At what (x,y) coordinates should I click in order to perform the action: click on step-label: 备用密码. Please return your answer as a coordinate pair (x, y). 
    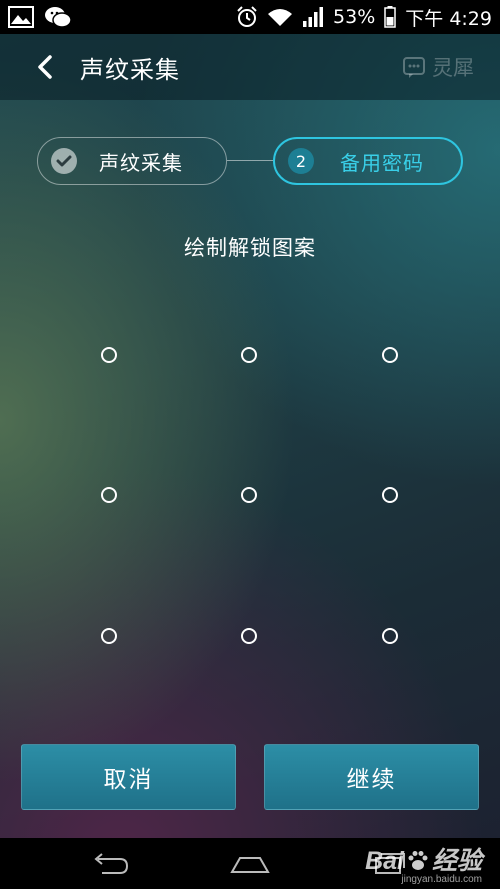
    Looking at the image, I should click on (382, 162).